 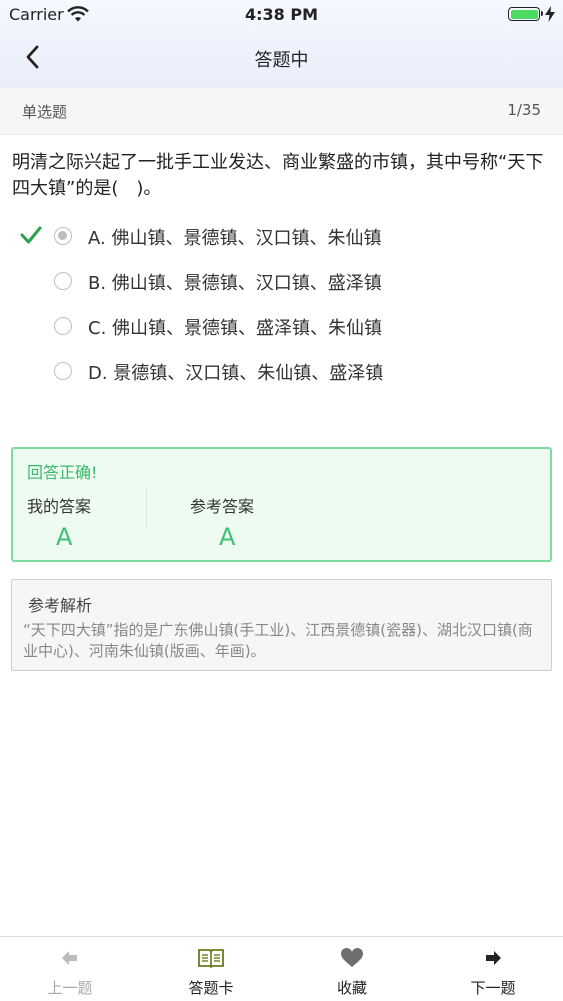 I want to click on answer-card-button: 答题卡, so click(x=211, y=969).